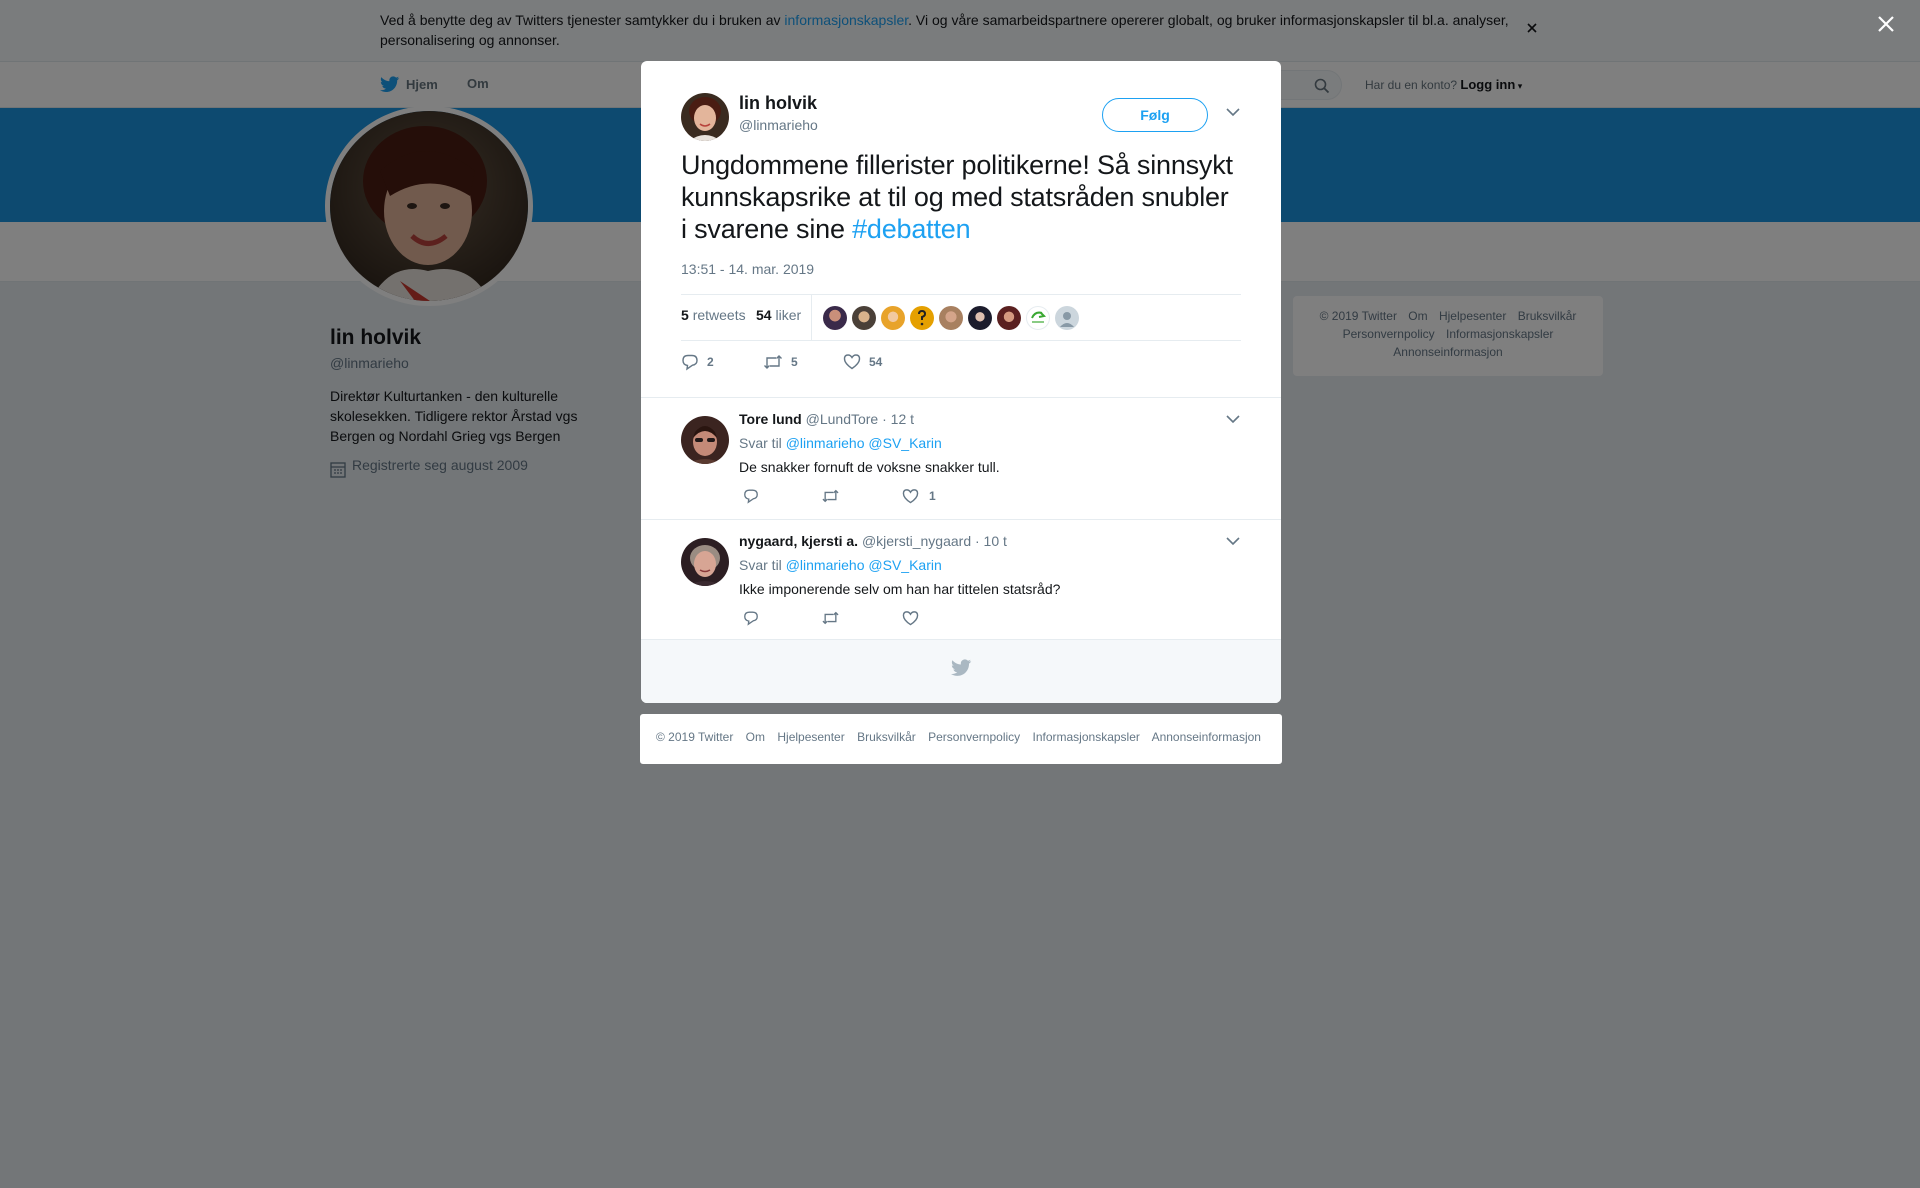 The width and height of the screenshot is (1920, 1188). I want to click on like-label: liker, so click(788, 315).